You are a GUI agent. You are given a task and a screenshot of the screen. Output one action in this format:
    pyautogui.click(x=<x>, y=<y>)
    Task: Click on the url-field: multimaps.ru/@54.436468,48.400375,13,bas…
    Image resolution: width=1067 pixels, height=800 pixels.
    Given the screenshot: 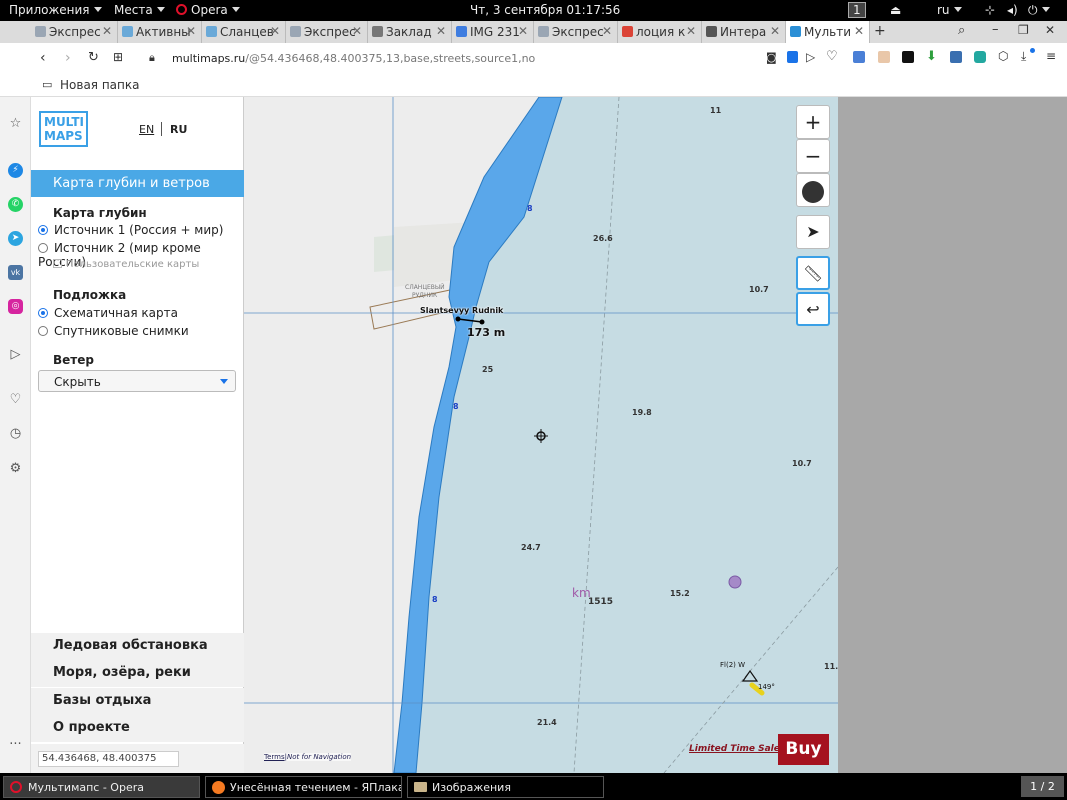 What is the action you would take?
    pyautogui.click(x=353, y=58)
    